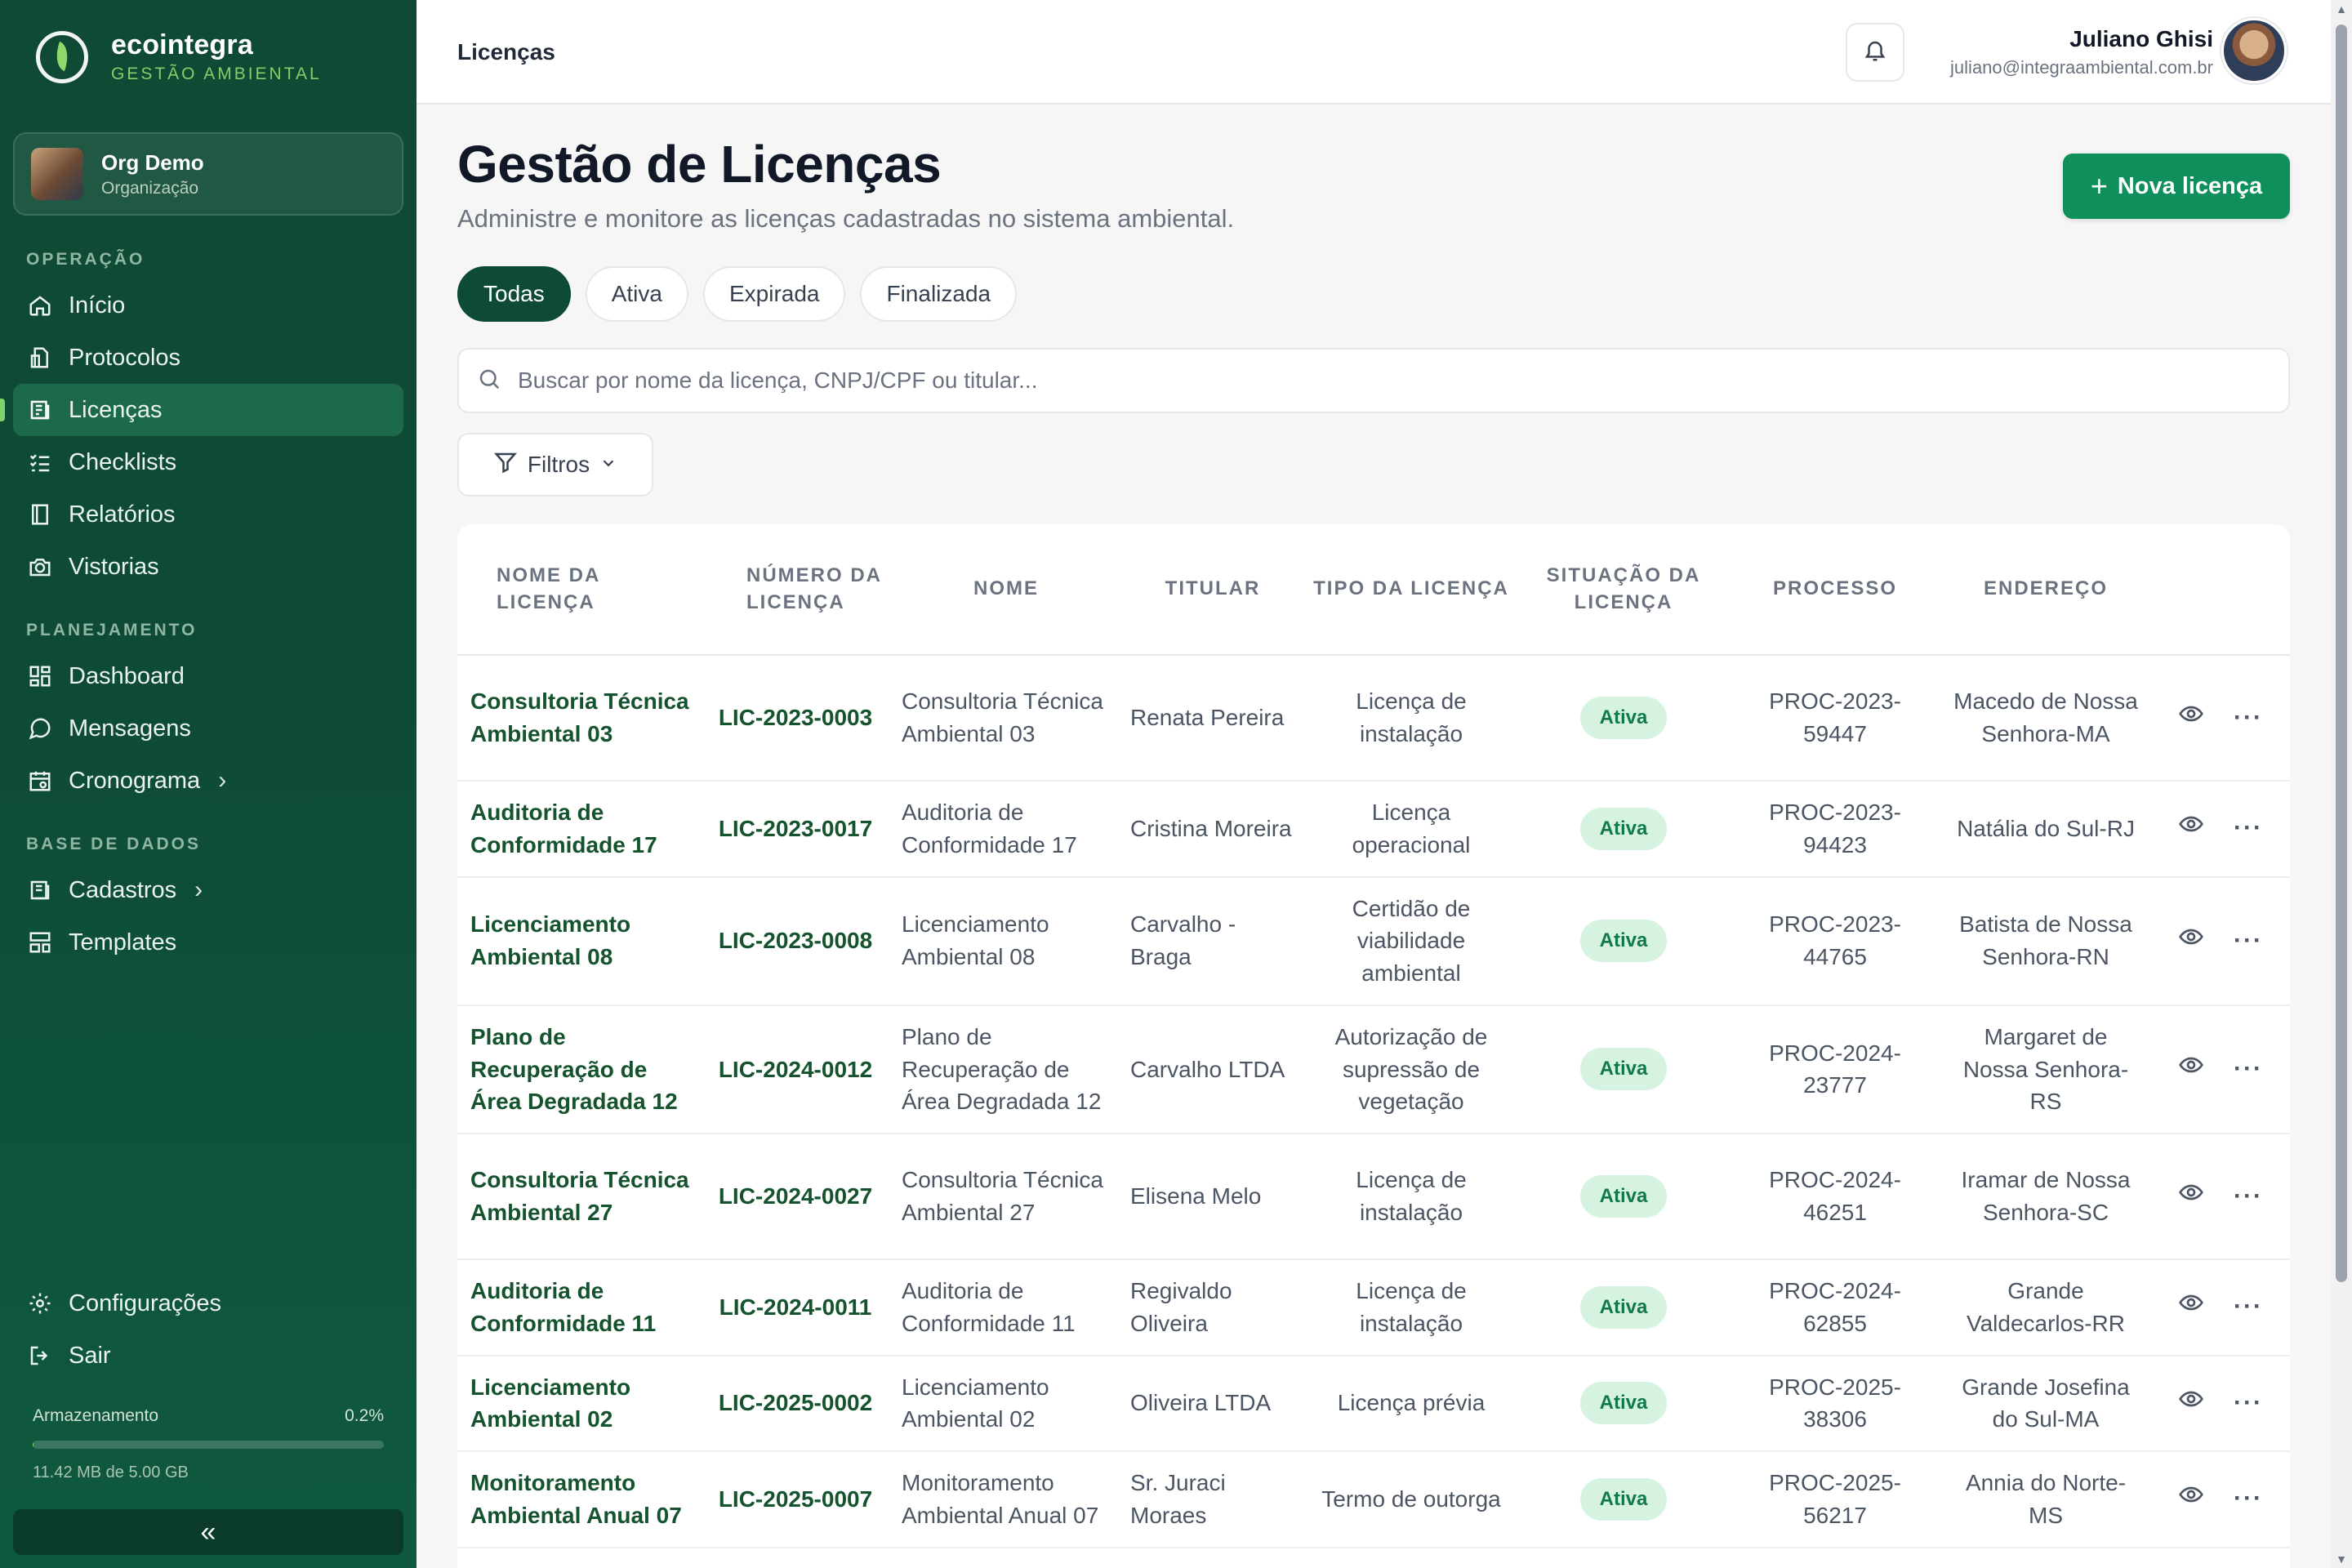  Describe the element at coordinates (795, 718) in the screenshot. I see `cell-license-number: LIC-2023-0003` at that location.